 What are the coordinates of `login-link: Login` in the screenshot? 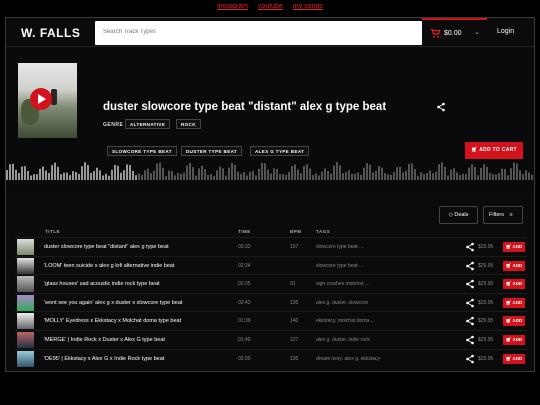 It's located at (505, 31).